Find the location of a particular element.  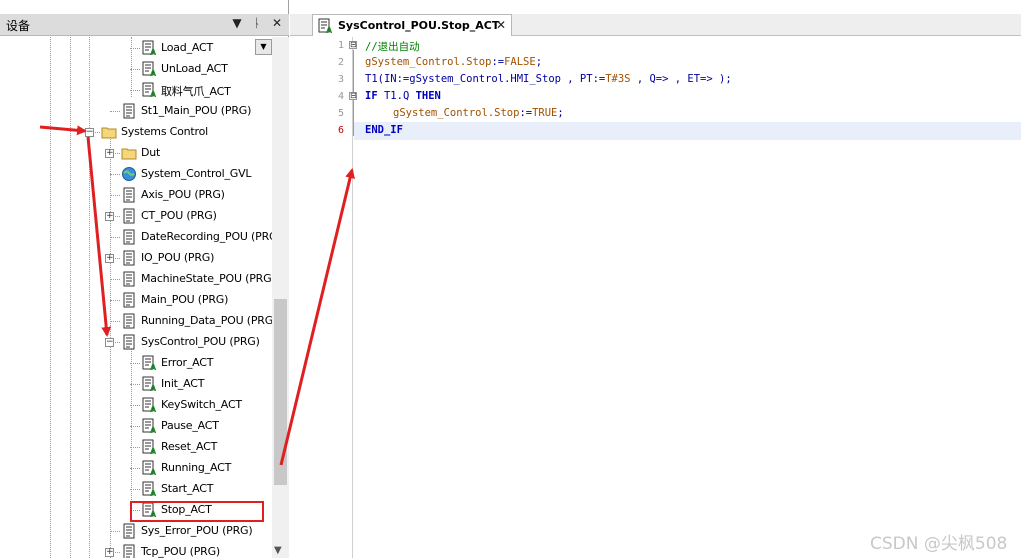

folder-icon is located at coordinates (109, 133).